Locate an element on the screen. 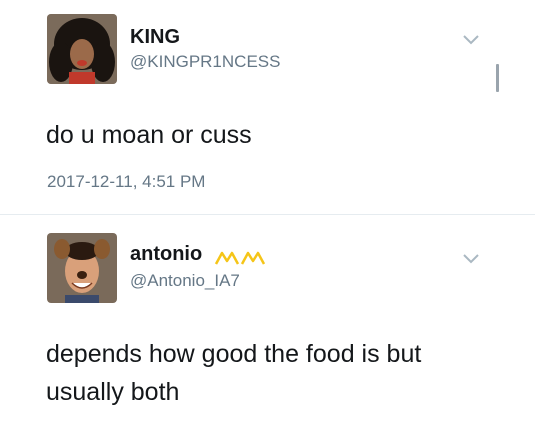  display-name: antonio is located at coordinates (166, 254).